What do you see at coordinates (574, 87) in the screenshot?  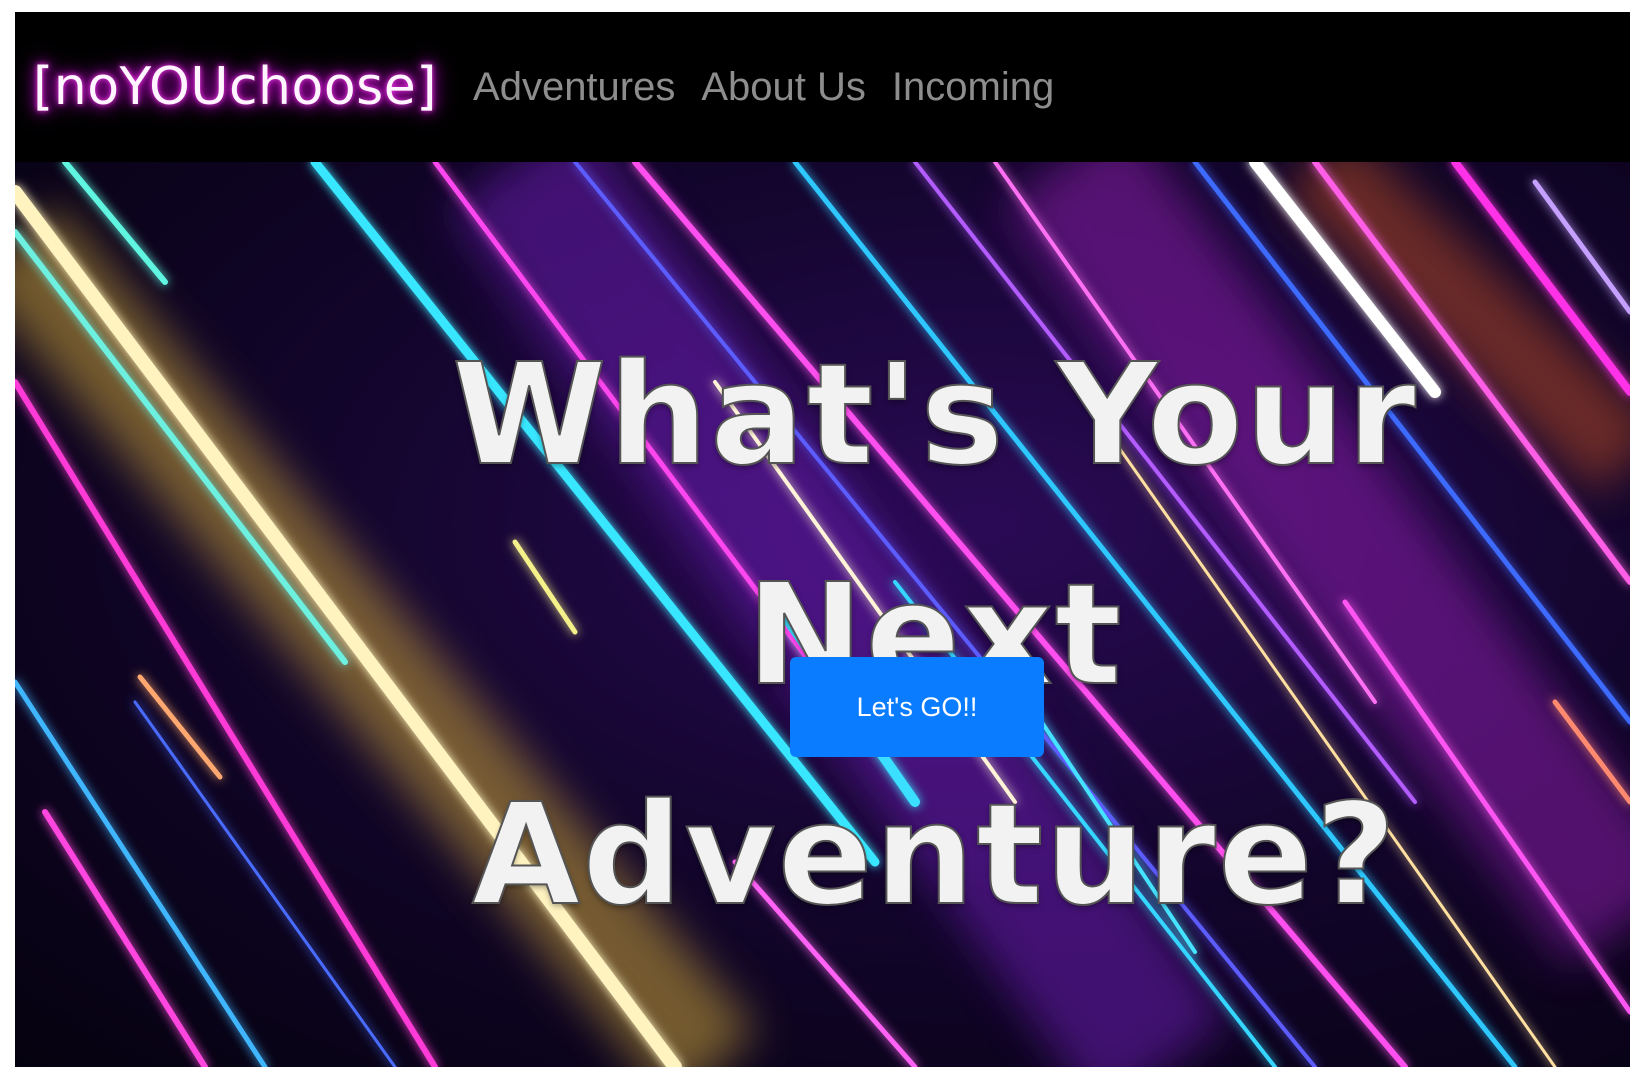 I see `nav-link-adventures: Adventures` at bounding box center [574, 87].